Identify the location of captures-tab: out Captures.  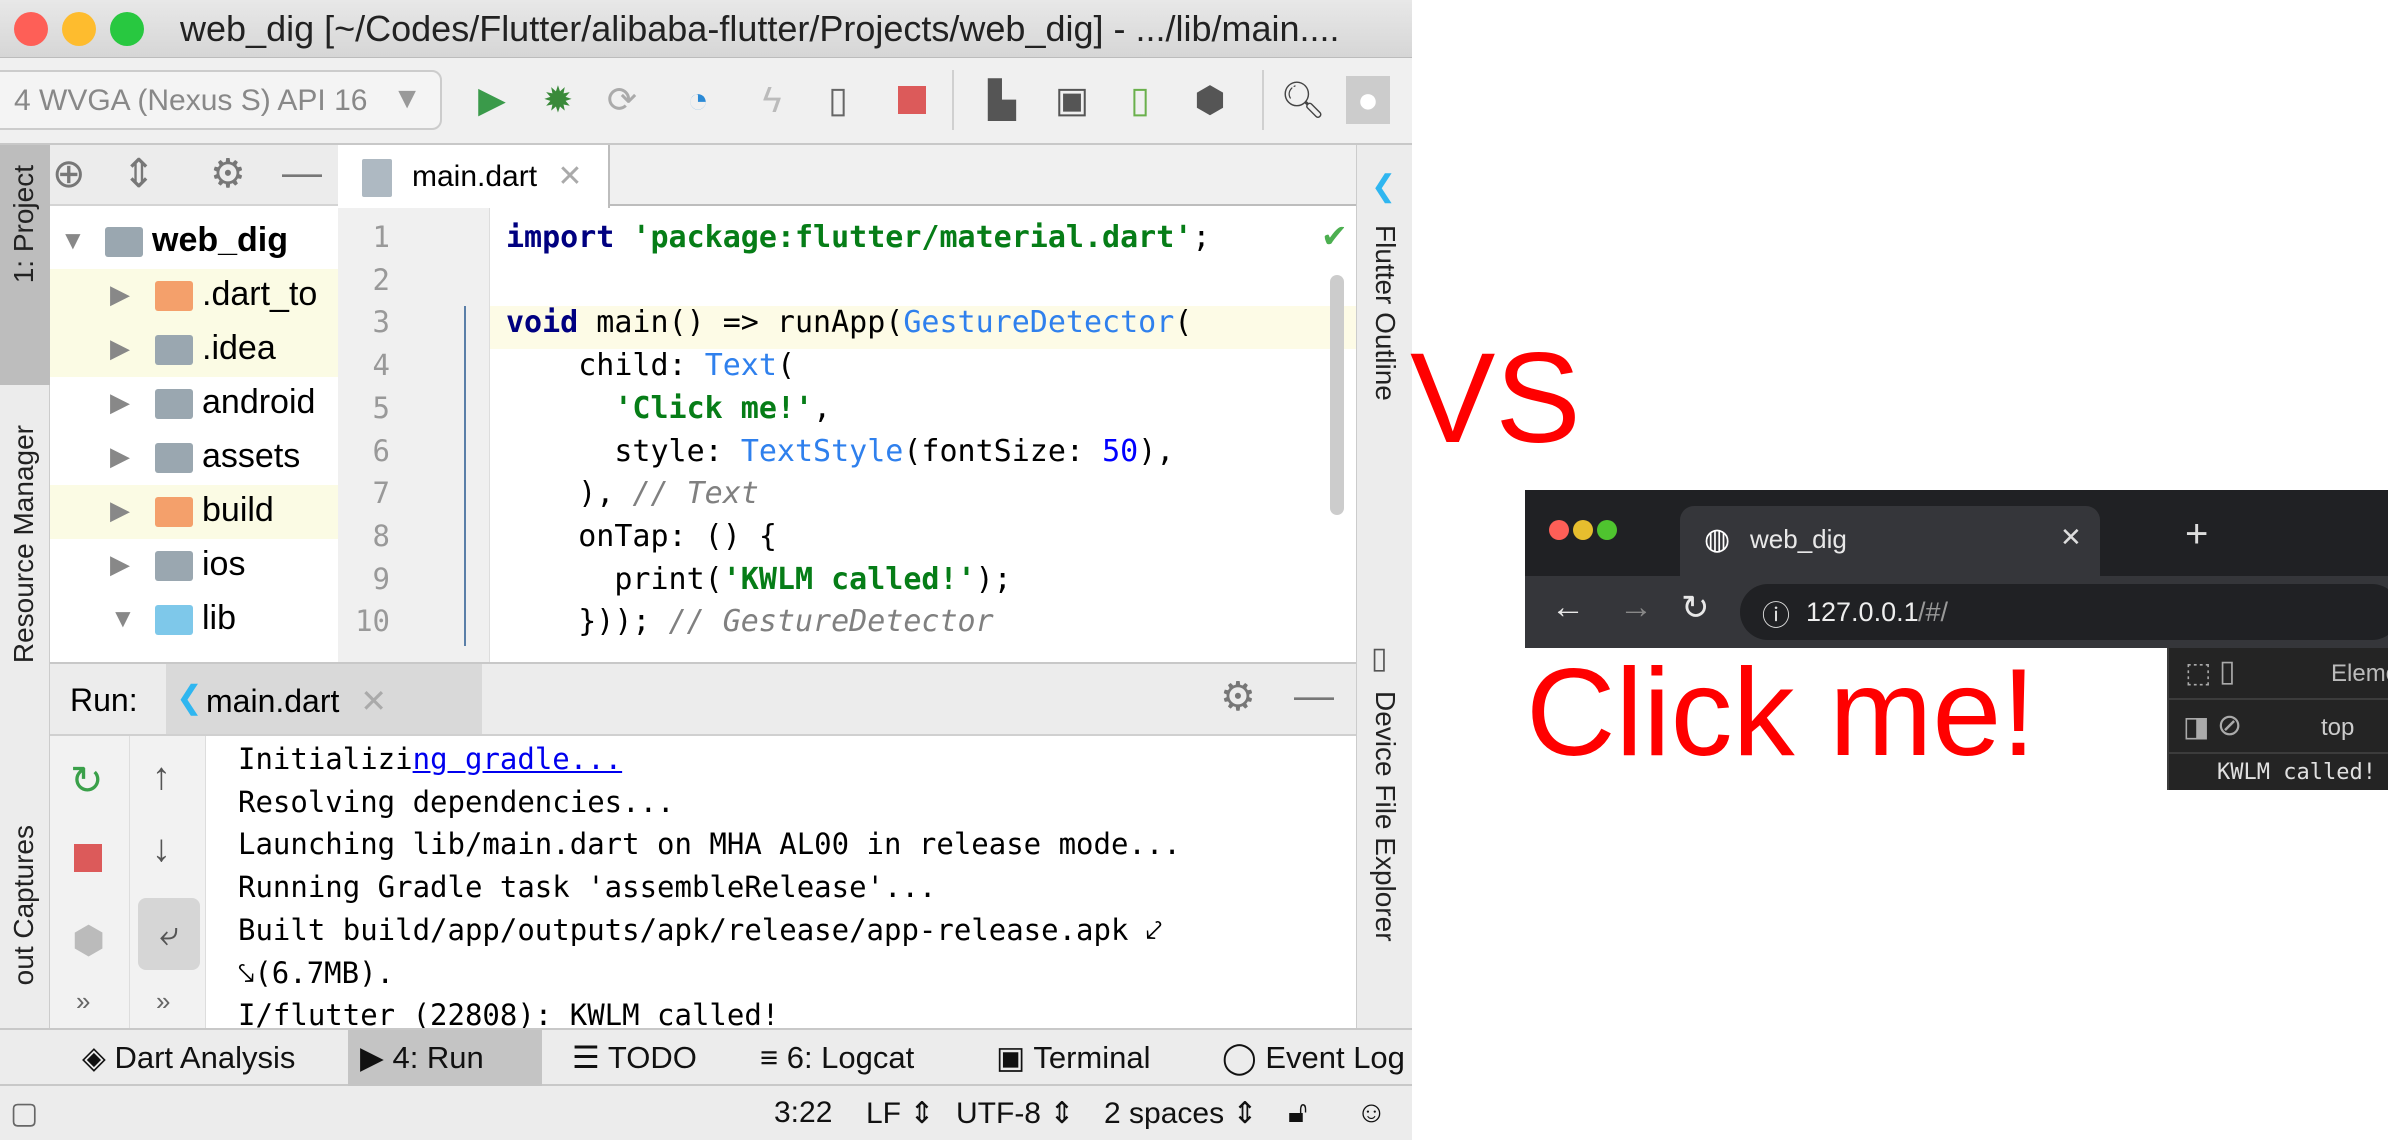
(24, 905).